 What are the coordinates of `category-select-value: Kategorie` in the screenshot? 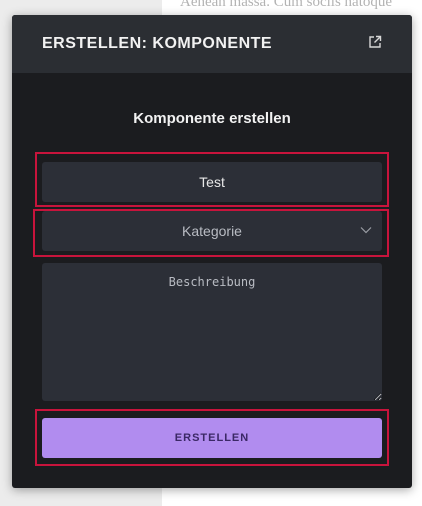 It's located at (212, 231).